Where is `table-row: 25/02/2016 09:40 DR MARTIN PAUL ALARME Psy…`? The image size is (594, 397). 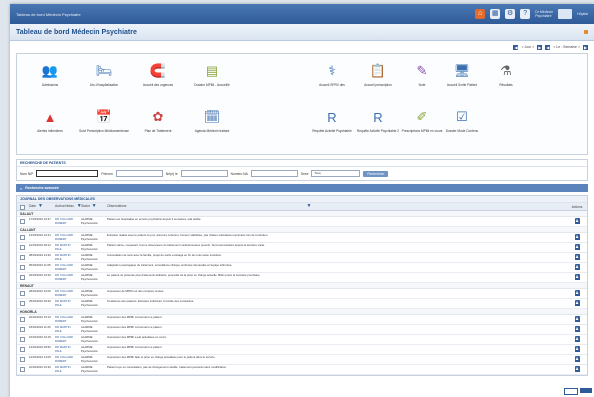 table-row: 25/02/2016 09:40 DR MARTIN PAUL ALARME Psy… is located at coordinates (302, 304).